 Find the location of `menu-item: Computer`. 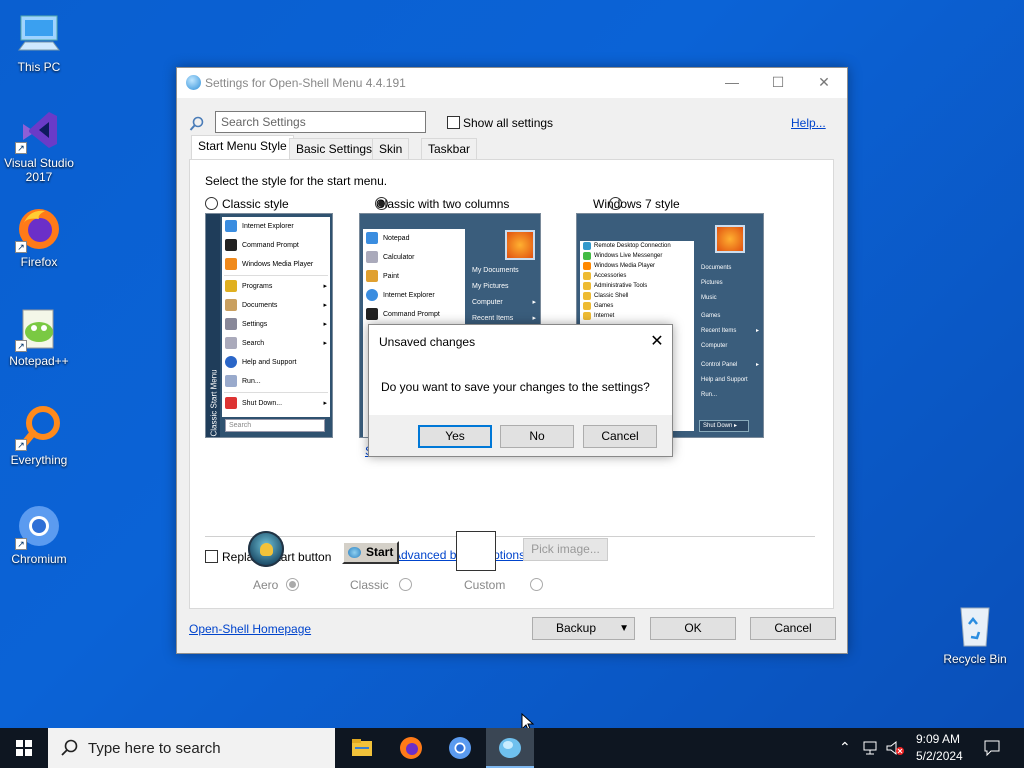

menu-item: Computer is located at coordinates (714, 346).